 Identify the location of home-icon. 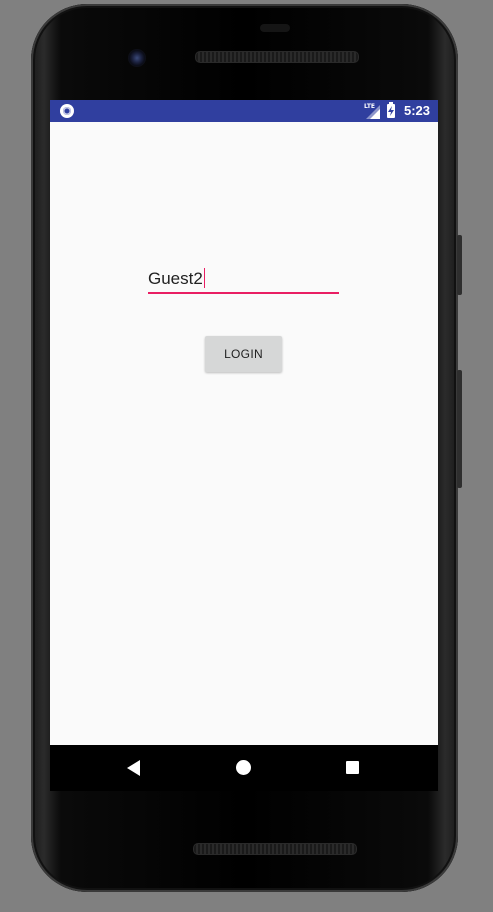
(243, 767).